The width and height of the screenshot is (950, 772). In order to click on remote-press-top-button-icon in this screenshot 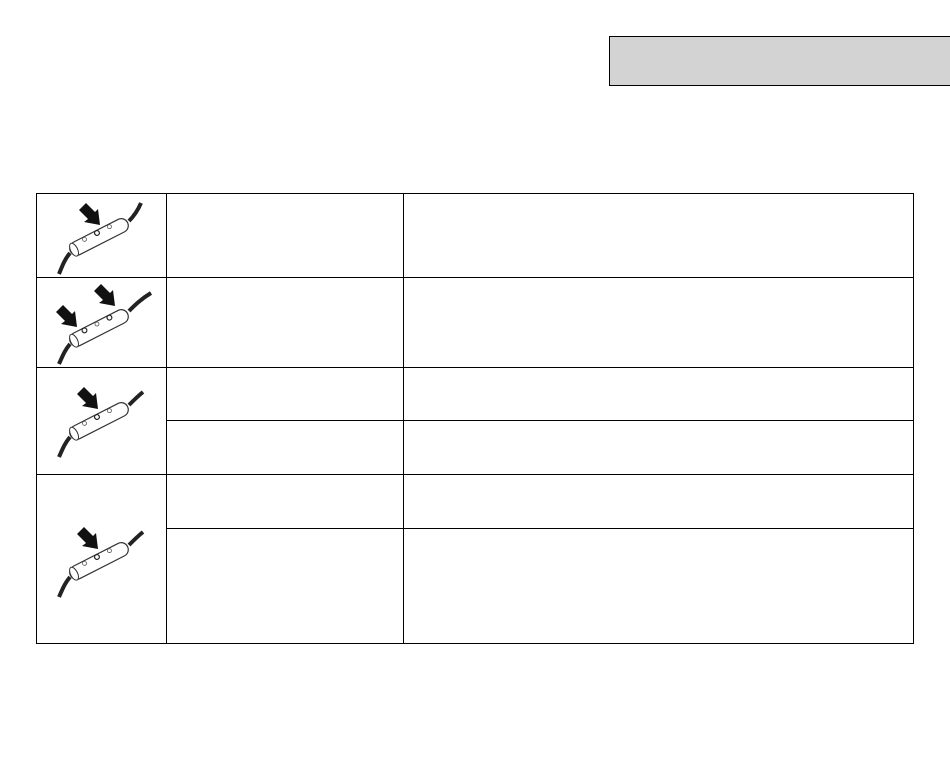, I will do `click(100, 238)`.